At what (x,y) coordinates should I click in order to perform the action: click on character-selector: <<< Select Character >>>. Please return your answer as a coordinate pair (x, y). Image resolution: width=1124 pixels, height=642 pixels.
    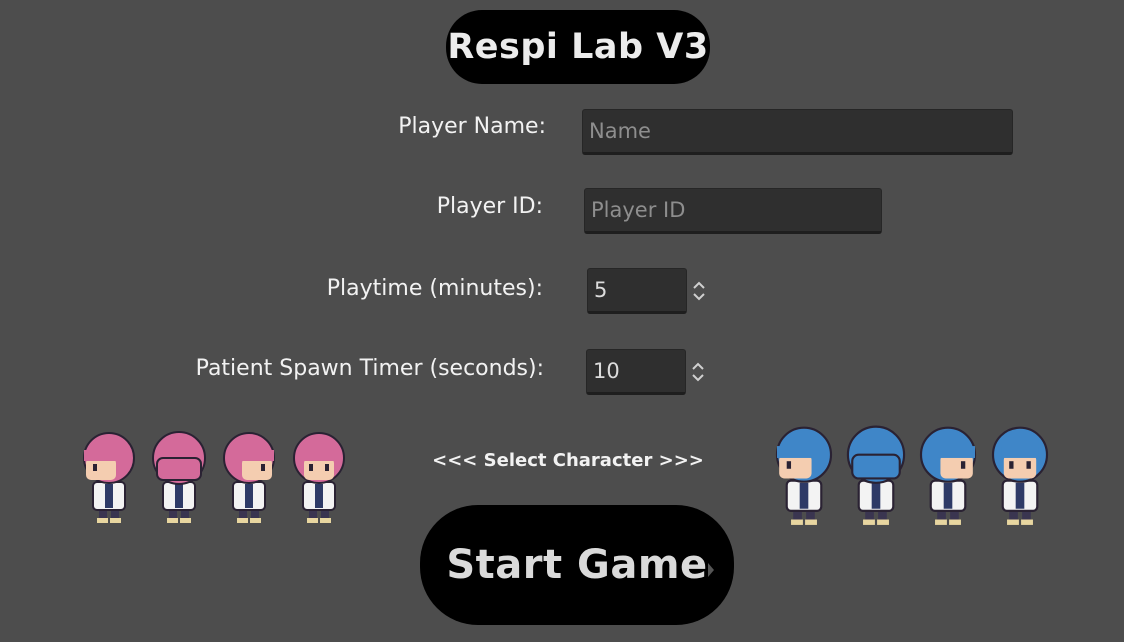
    Looking at the image, I should click on (568, 460).